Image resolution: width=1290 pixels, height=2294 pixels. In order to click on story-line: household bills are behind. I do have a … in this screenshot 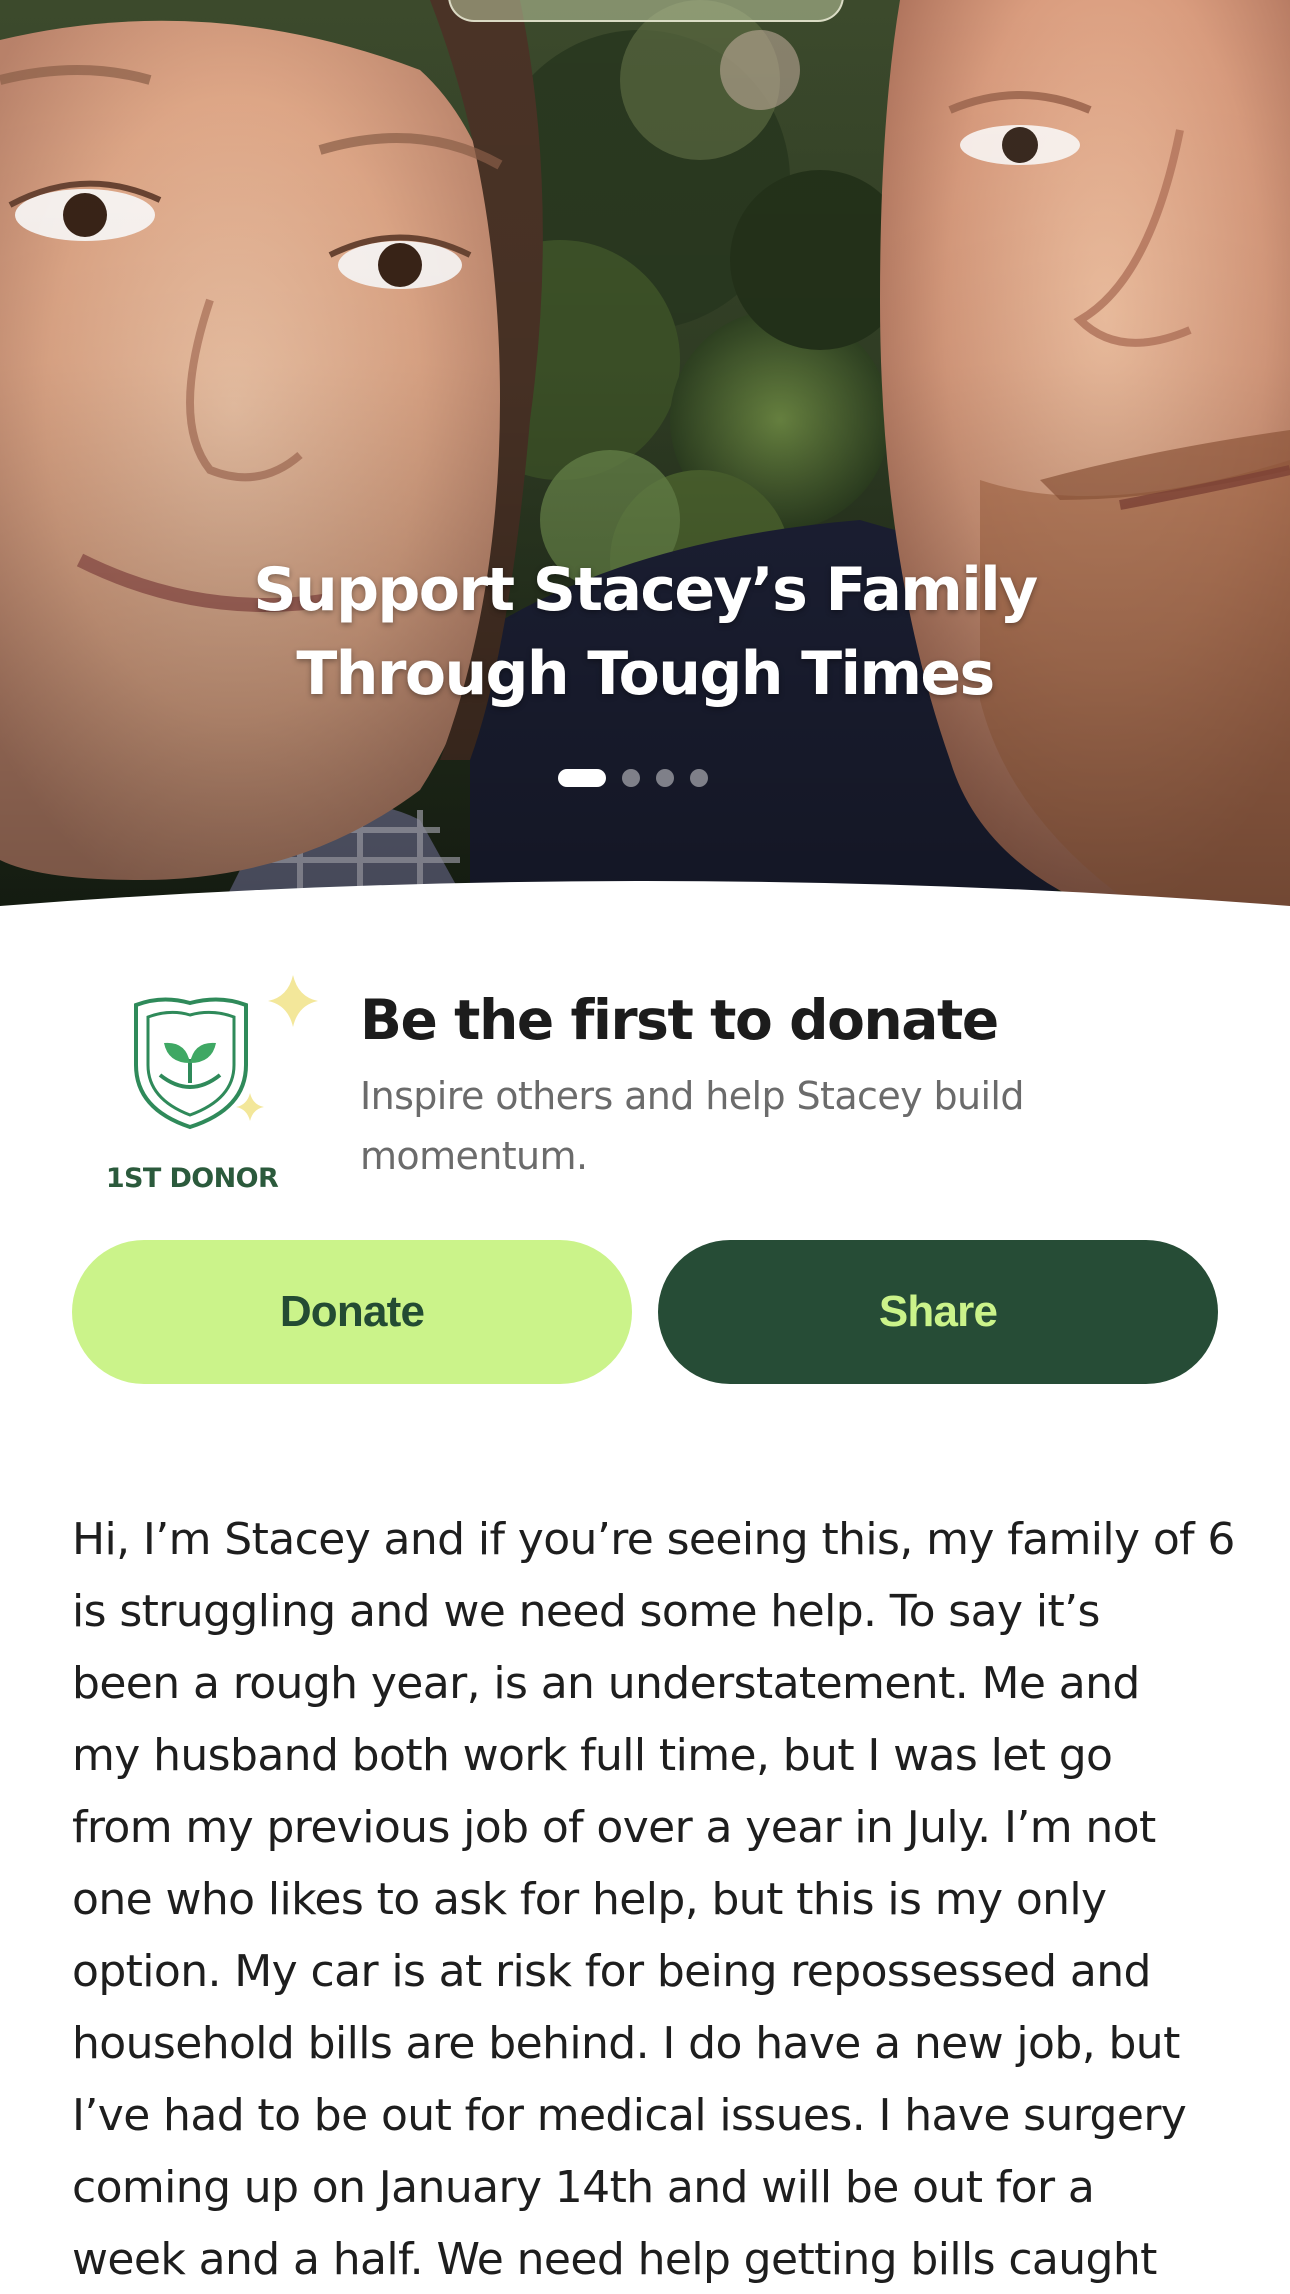, I will do `click(626, 2043)`.